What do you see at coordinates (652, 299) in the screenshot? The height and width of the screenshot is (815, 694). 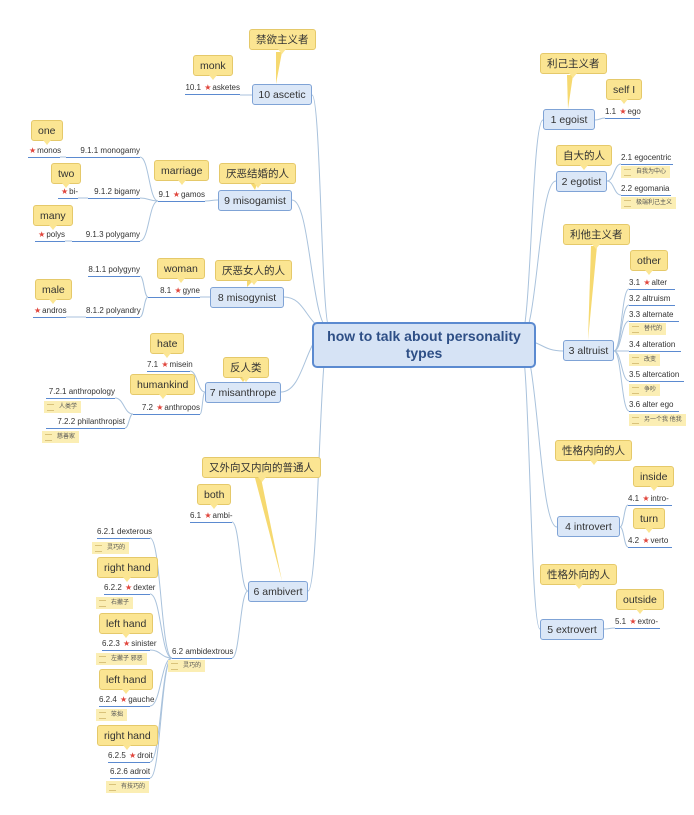 I see `subtopic-node: 3.2 altruism` at bounding box center [652, 299].